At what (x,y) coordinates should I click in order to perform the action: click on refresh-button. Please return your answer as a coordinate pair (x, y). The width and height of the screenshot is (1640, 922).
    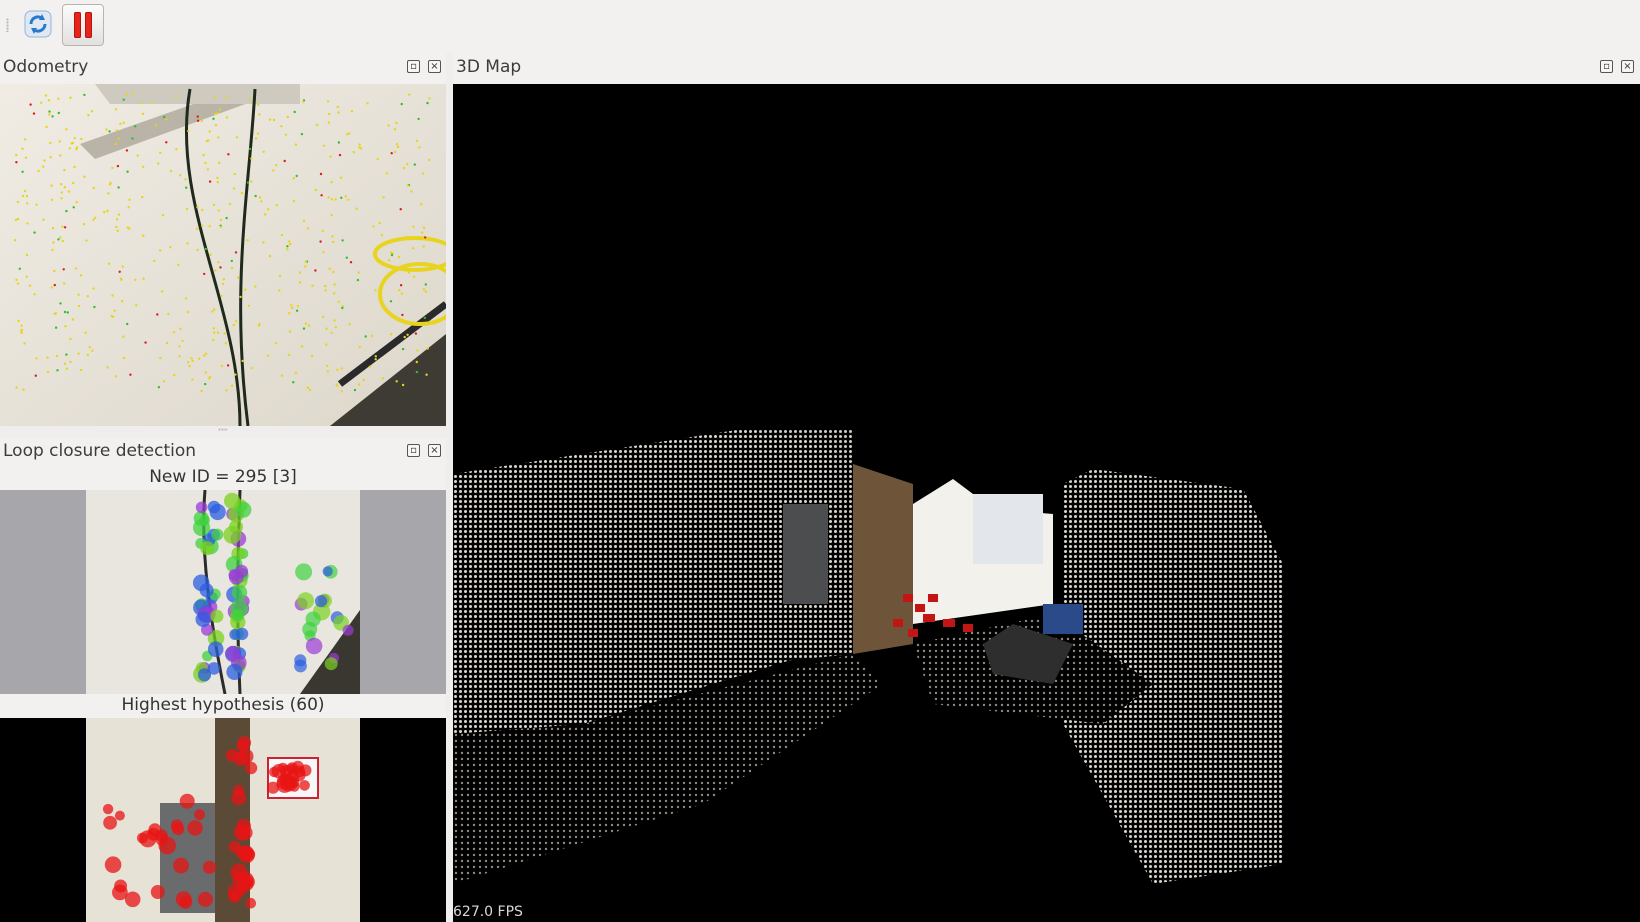
    Looking at the image, I should click on (38, 24).